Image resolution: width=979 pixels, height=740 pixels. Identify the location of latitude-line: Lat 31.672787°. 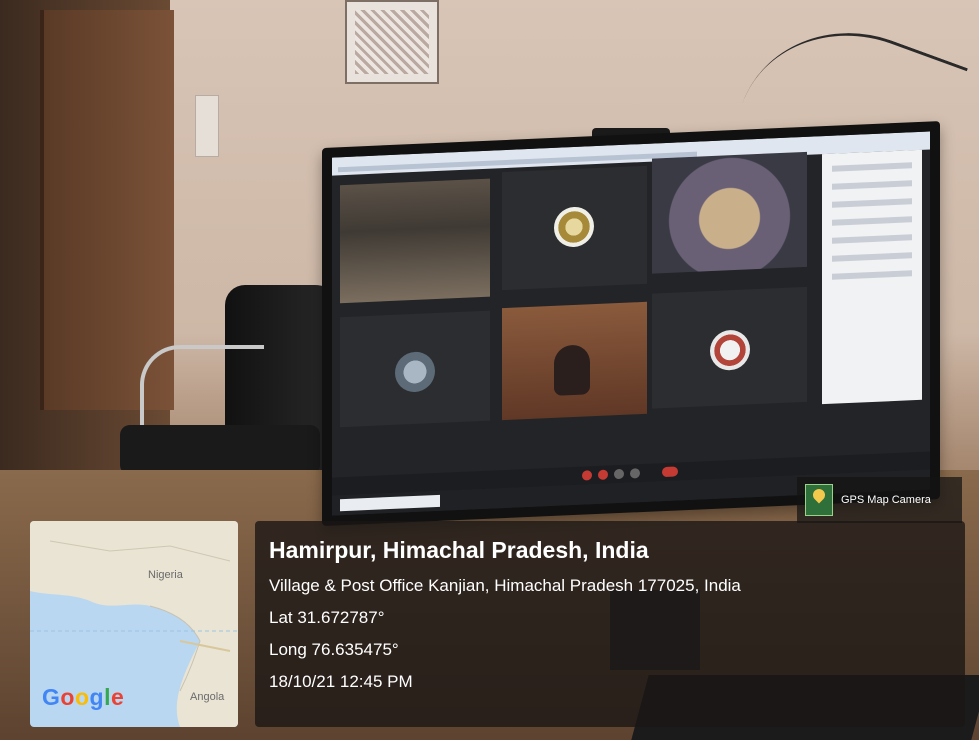
(327, 617).